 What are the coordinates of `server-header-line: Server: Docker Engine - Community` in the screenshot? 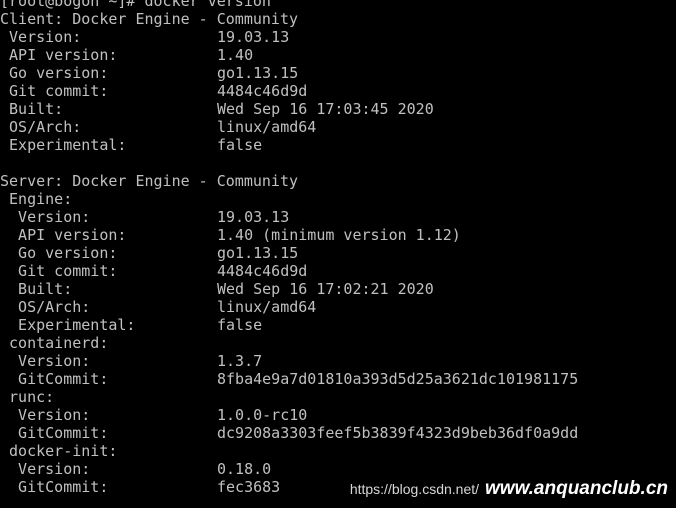 It's located at (289, 181).